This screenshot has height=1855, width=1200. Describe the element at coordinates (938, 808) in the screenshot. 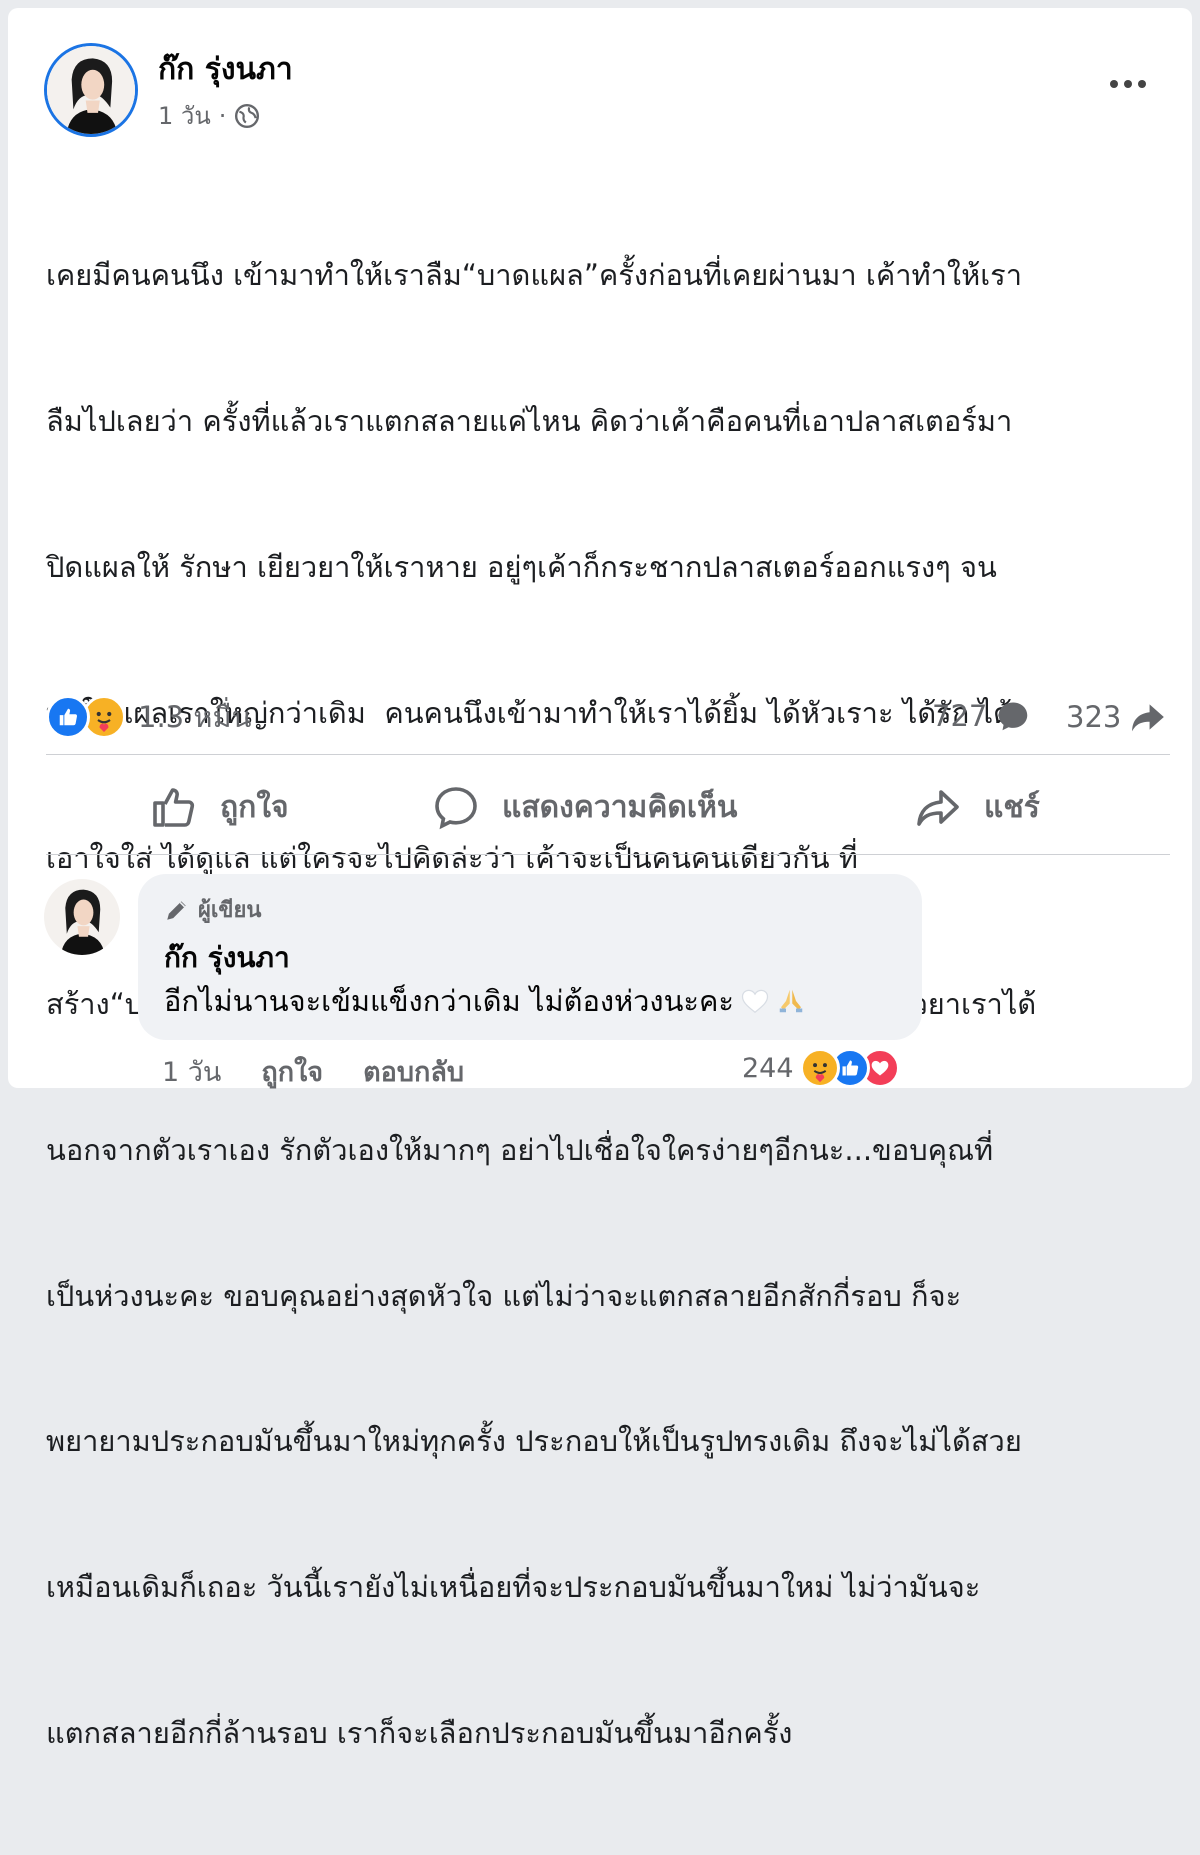

I see `share-arrow-icon` at that location.